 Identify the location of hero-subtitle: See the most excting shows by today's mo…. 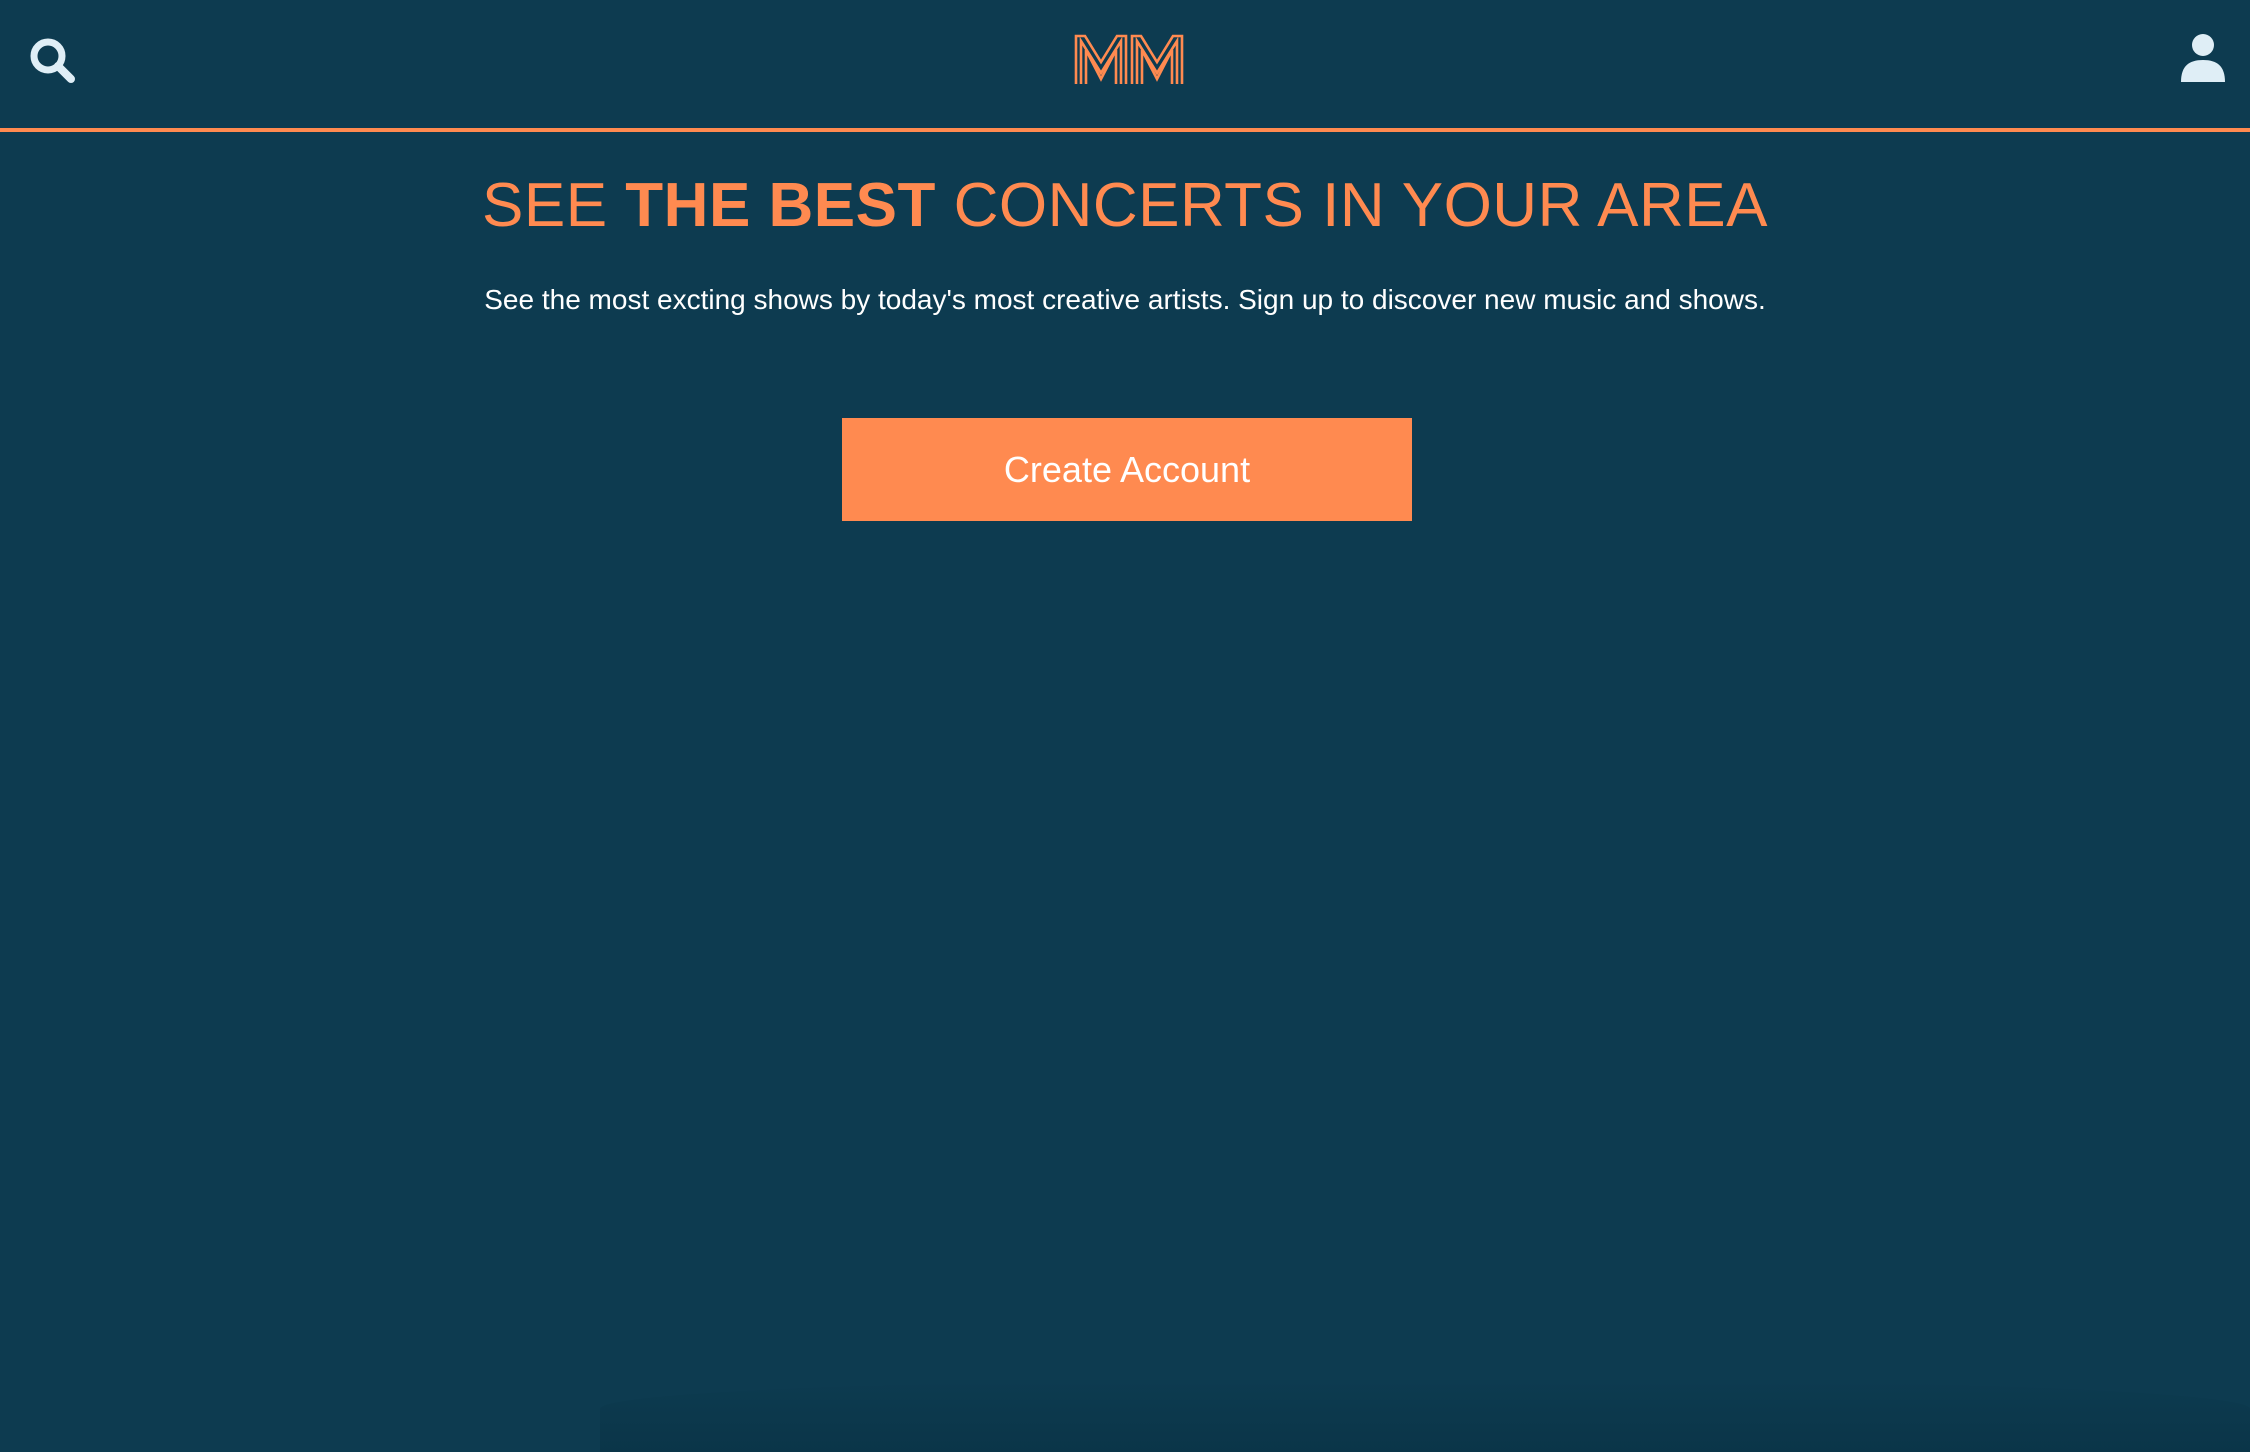
(1125, 299).